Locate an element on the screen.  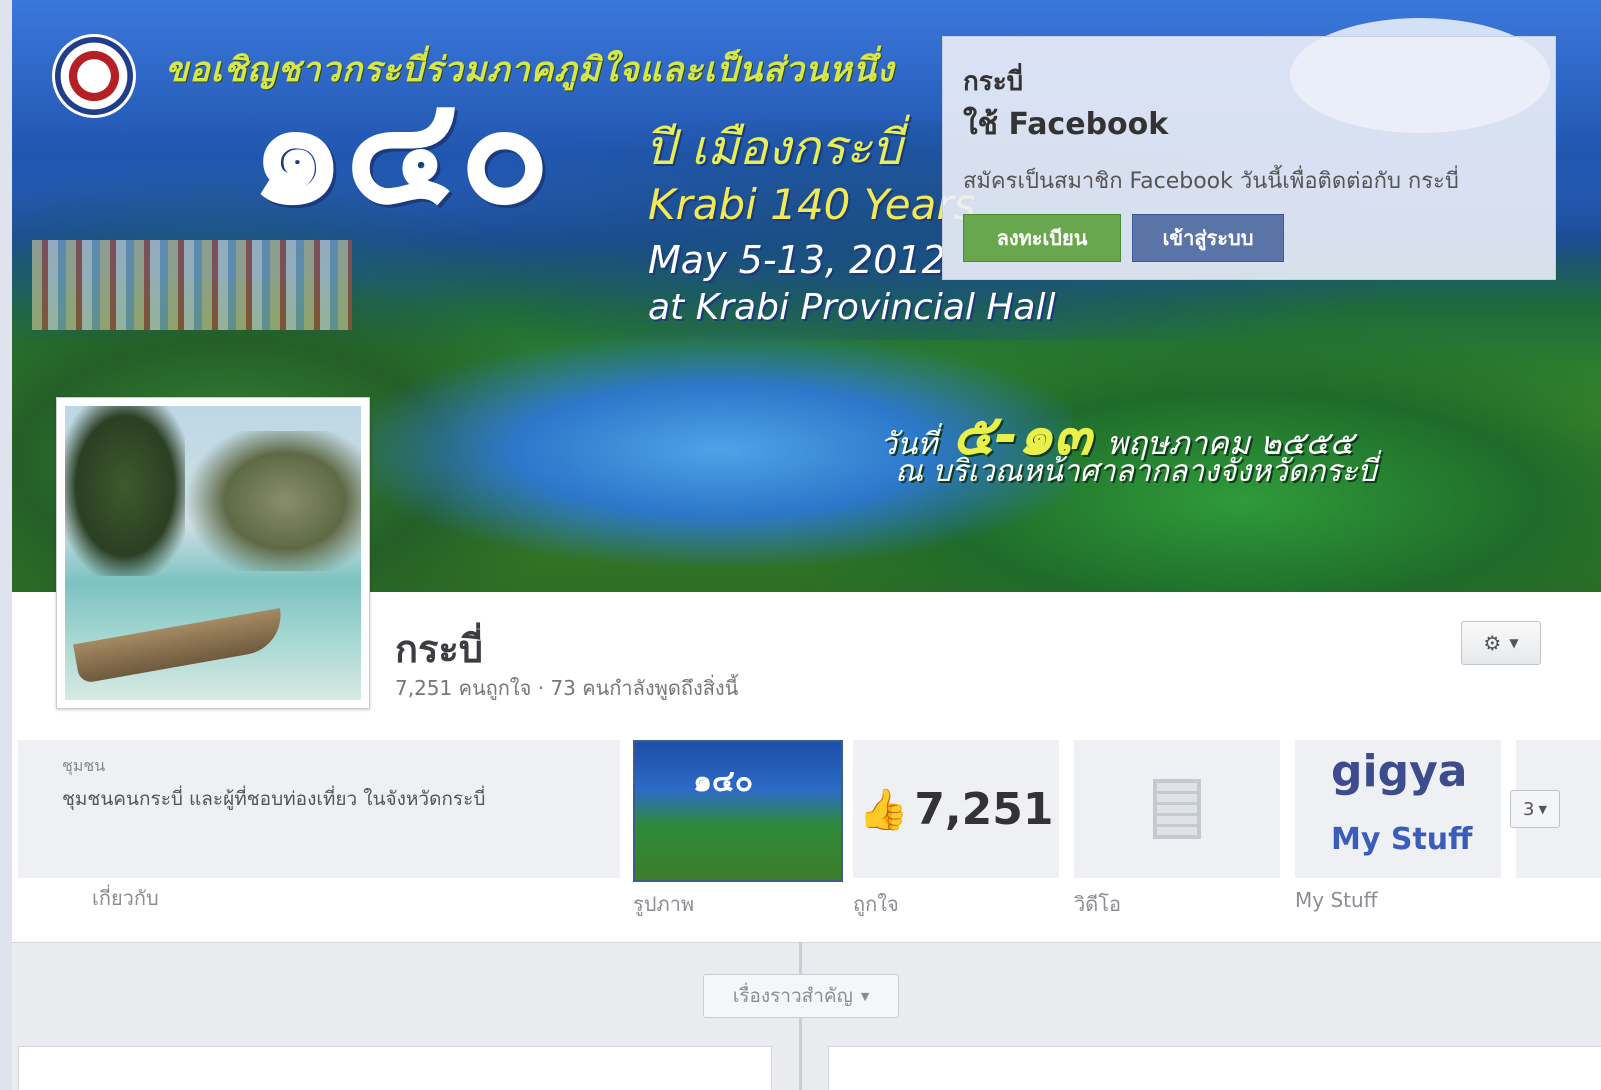
profile-longtail-boat is located at coordinates (180, 646).